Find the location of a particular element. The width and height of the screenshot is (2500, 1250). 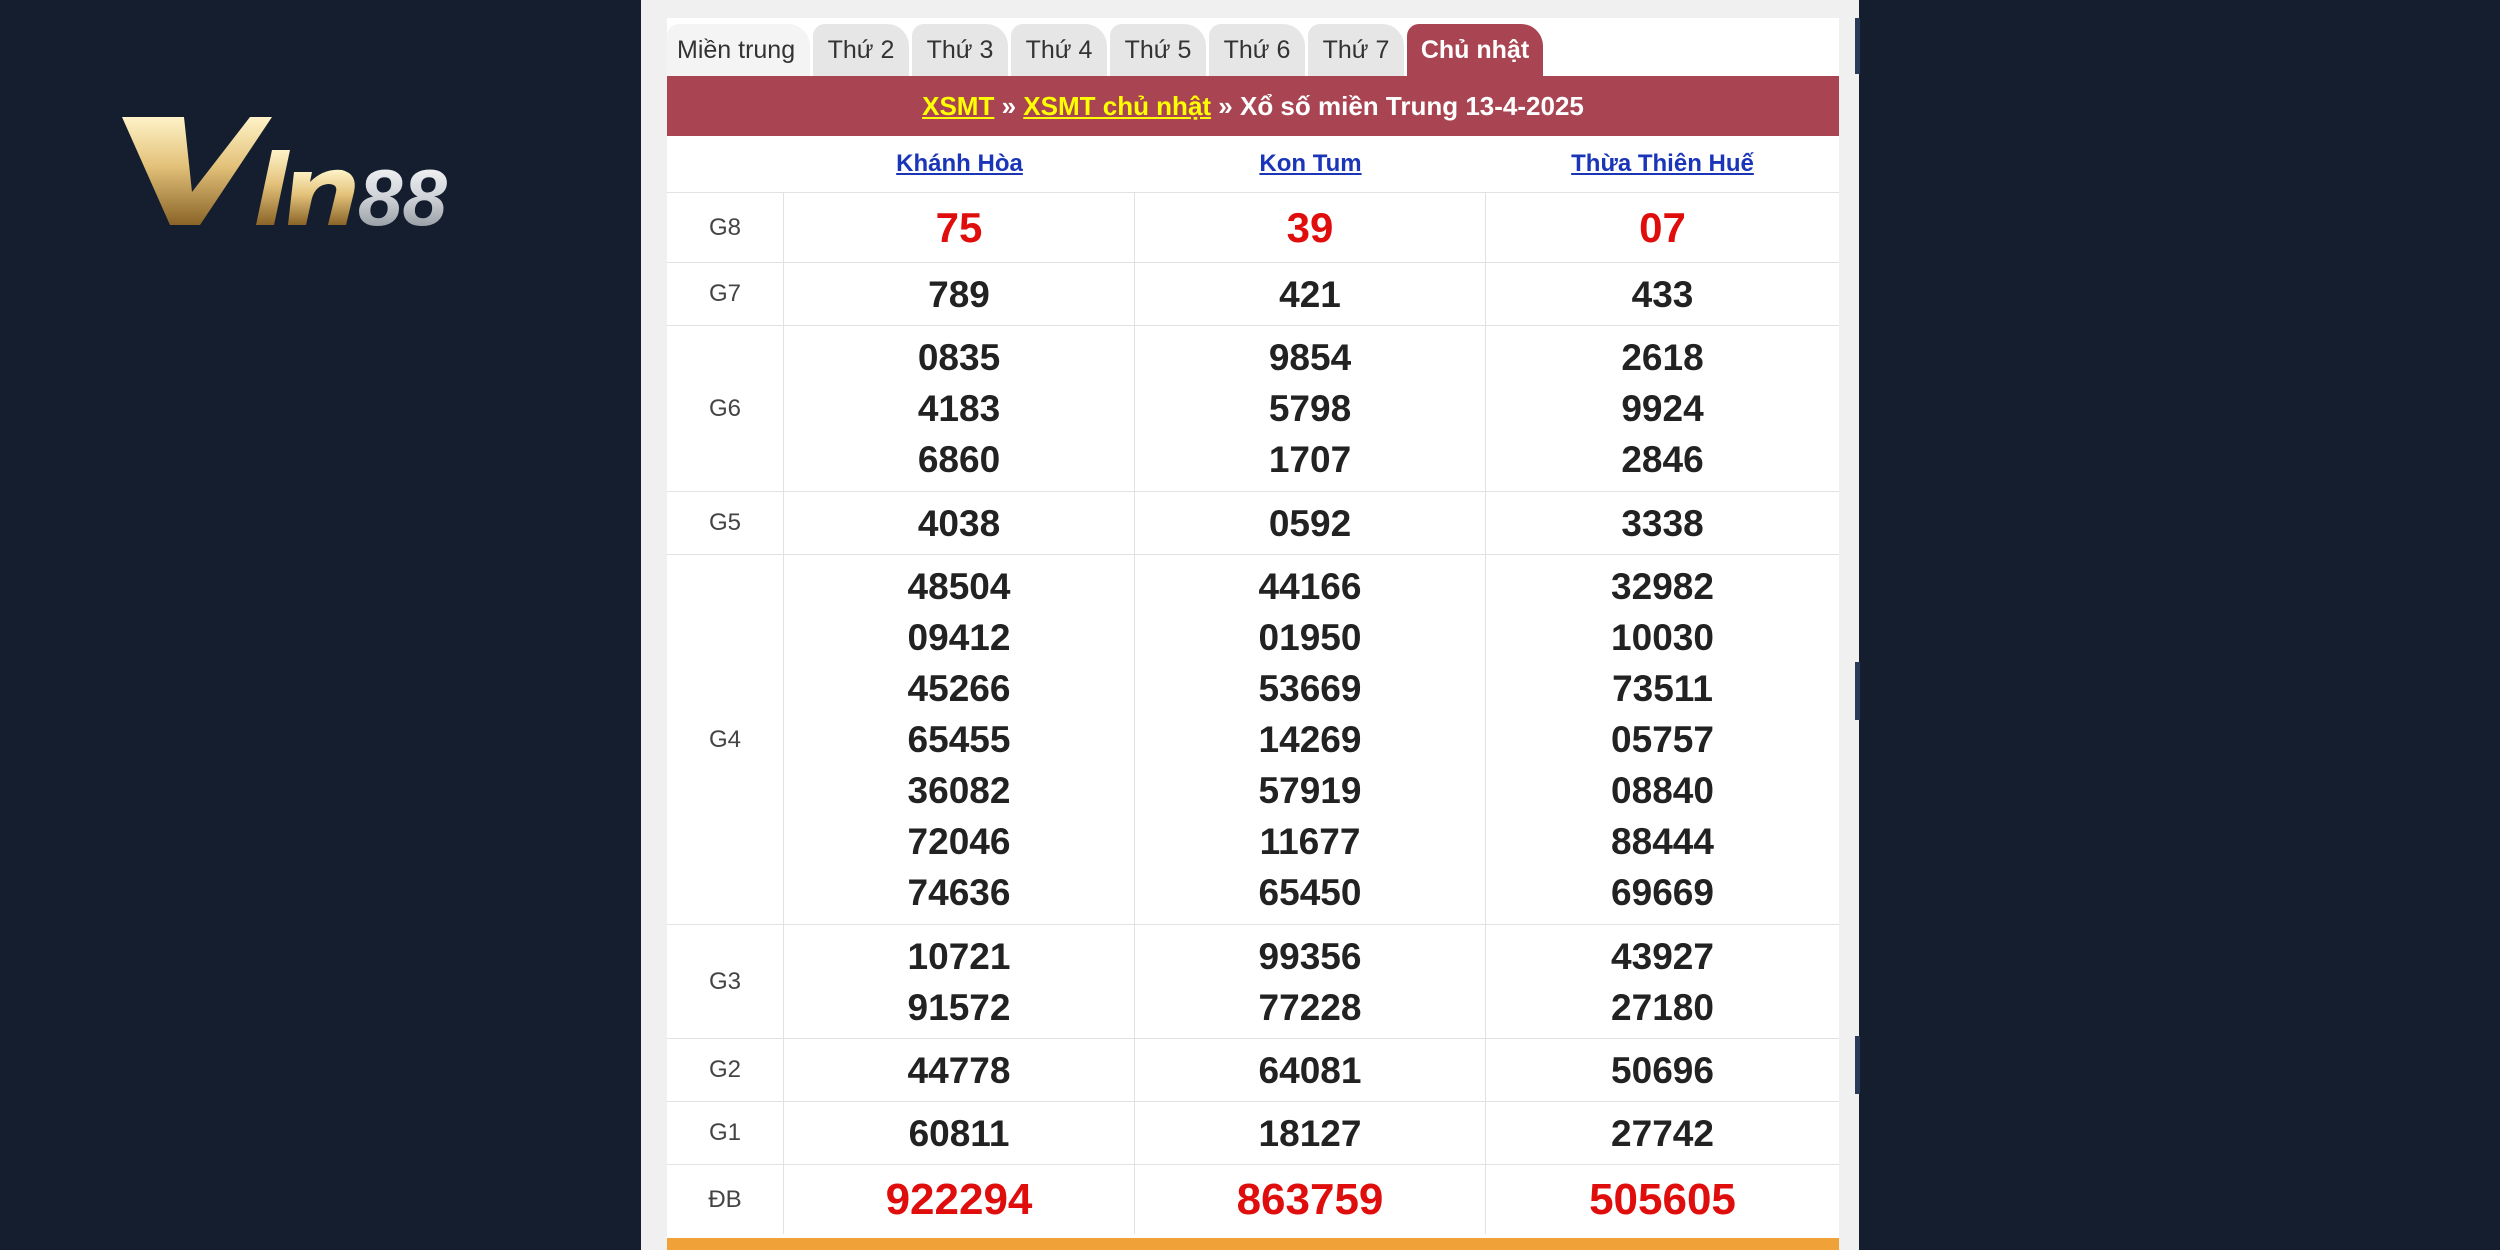

result-cell: 0592 is located at coordinates (1310, 523).